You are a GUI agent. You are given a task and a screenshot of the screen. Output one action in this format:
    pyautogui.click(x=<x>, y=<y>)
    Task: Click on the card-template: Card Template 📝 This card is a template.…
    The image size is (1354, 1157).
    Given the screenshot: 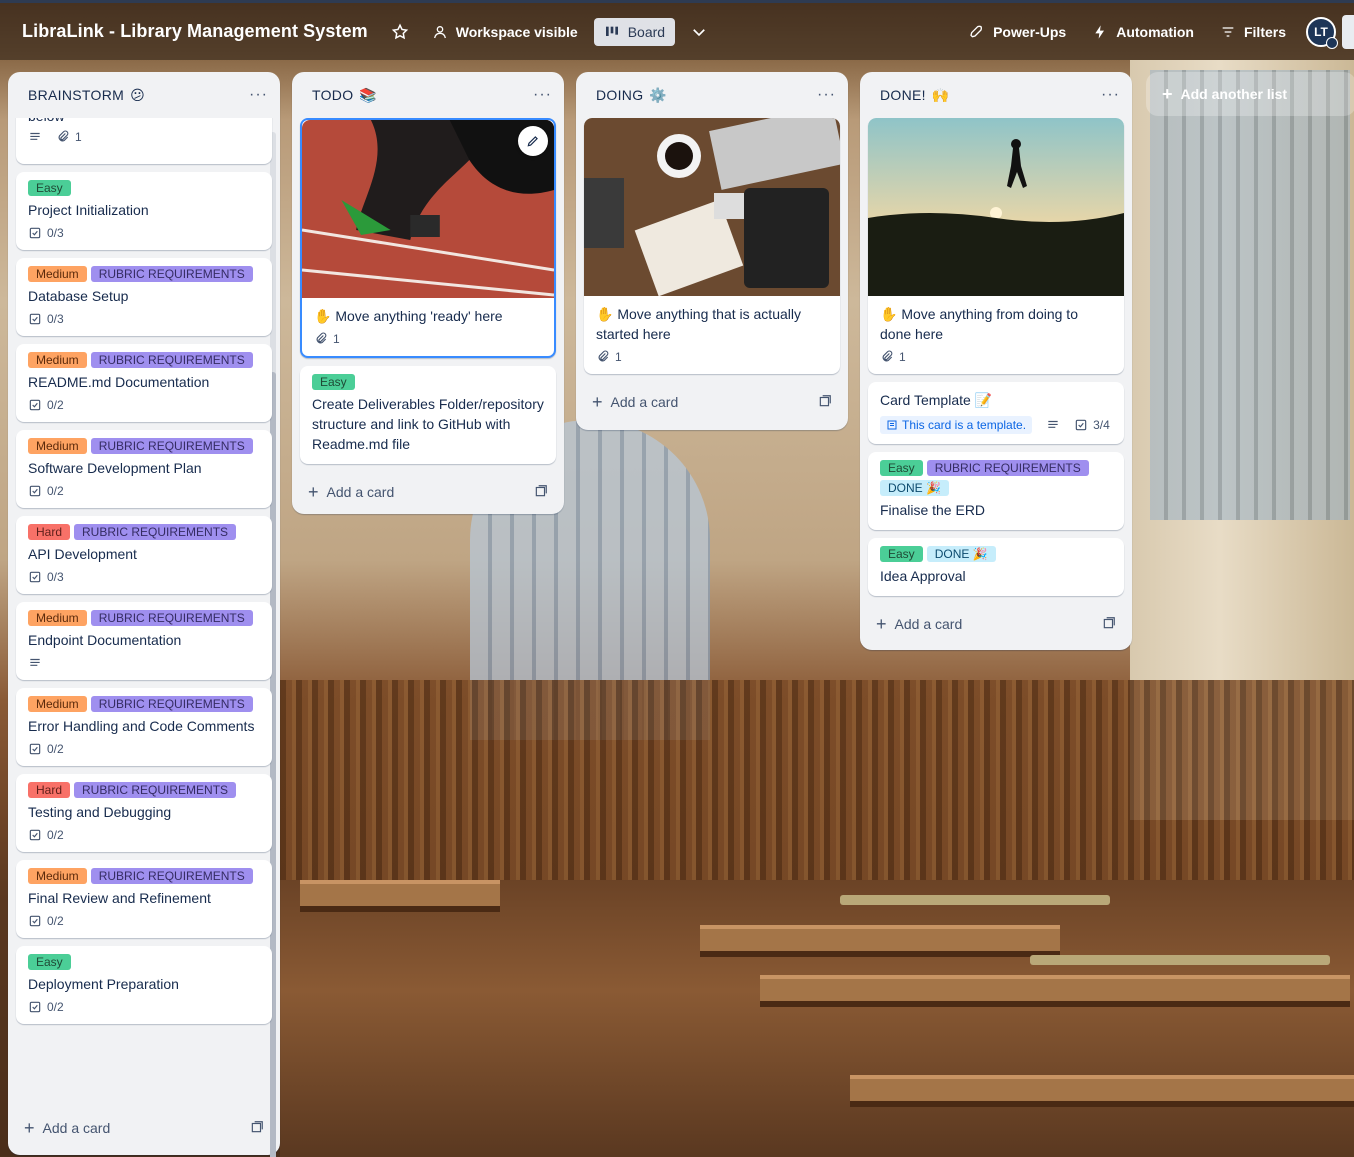 What is the action you would take?
    pyautogui.click(x=996, y=413)
    